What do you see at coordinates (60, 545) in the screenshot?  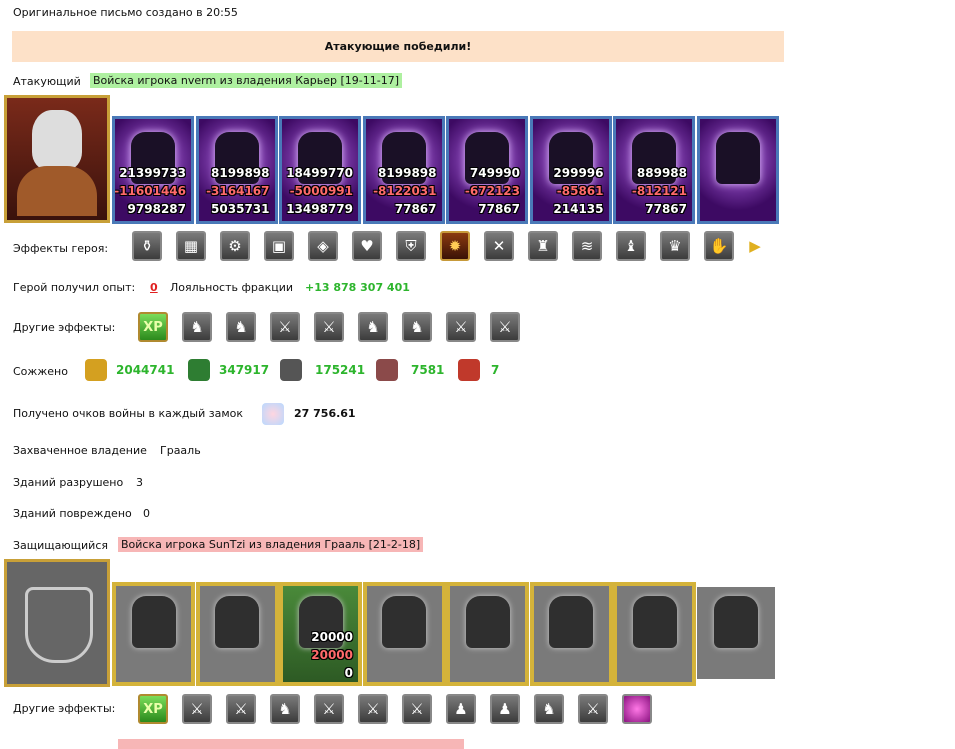 I see `defender-label: Защищающийся` at bounding box center [60, 545].